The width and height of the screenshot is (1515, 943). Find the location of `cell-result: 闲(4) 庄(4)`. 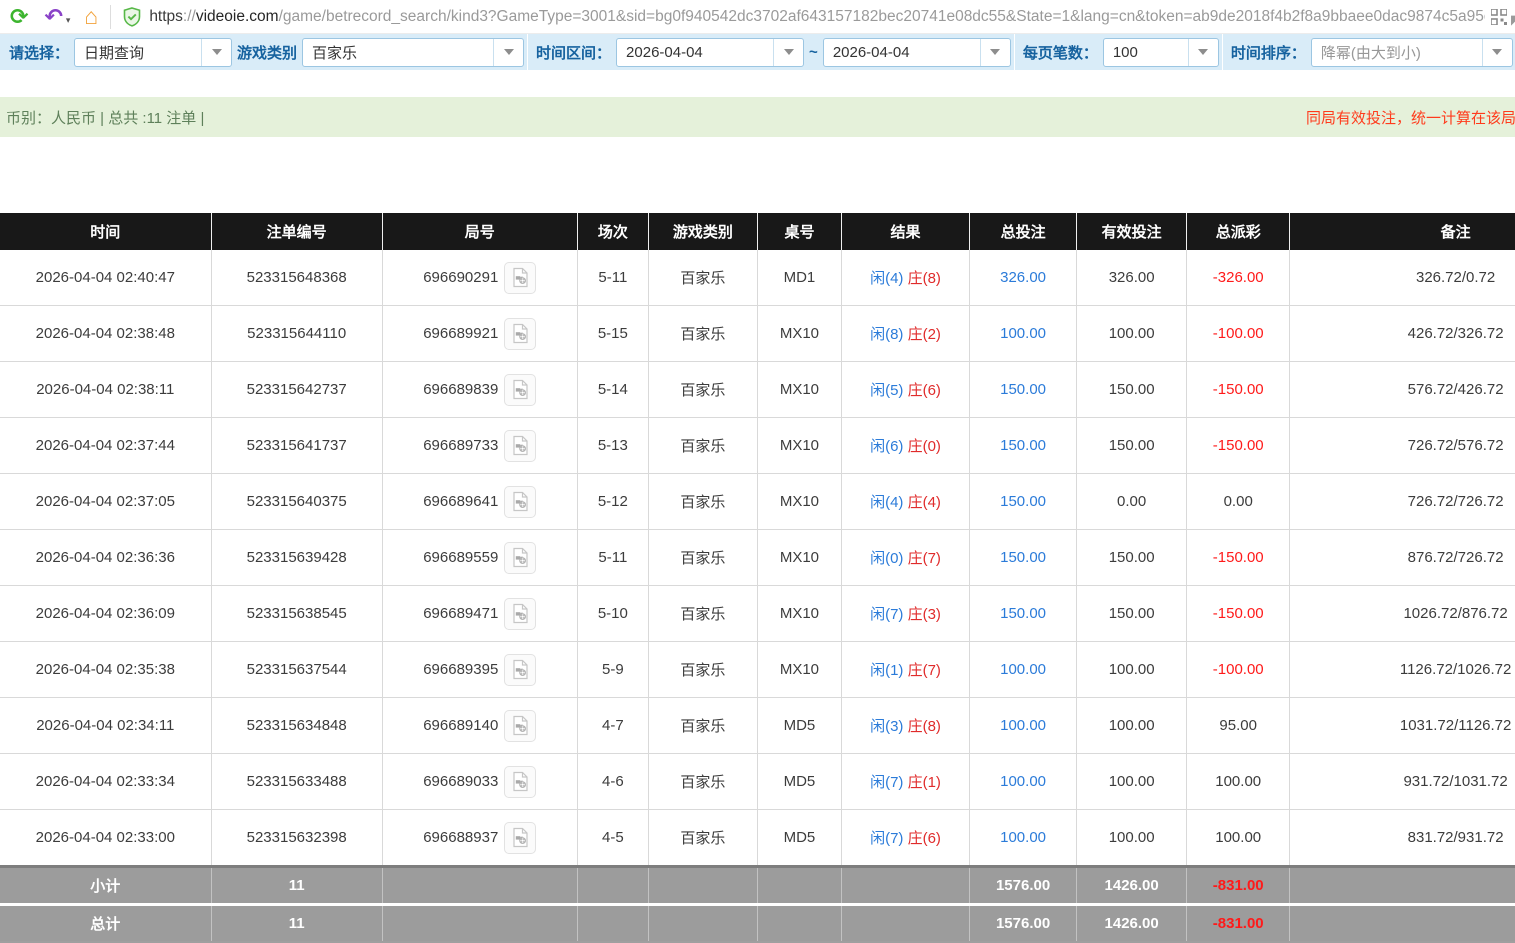

cell-result: 闲(4) 庄(4) is located at coordinates (906, 501).